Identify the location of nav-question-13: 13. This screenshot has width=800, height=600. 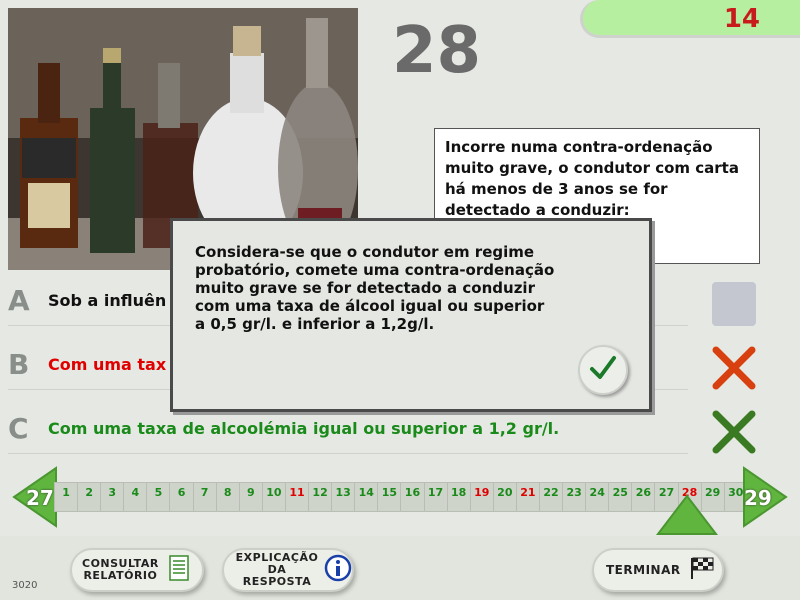
(344, 497).